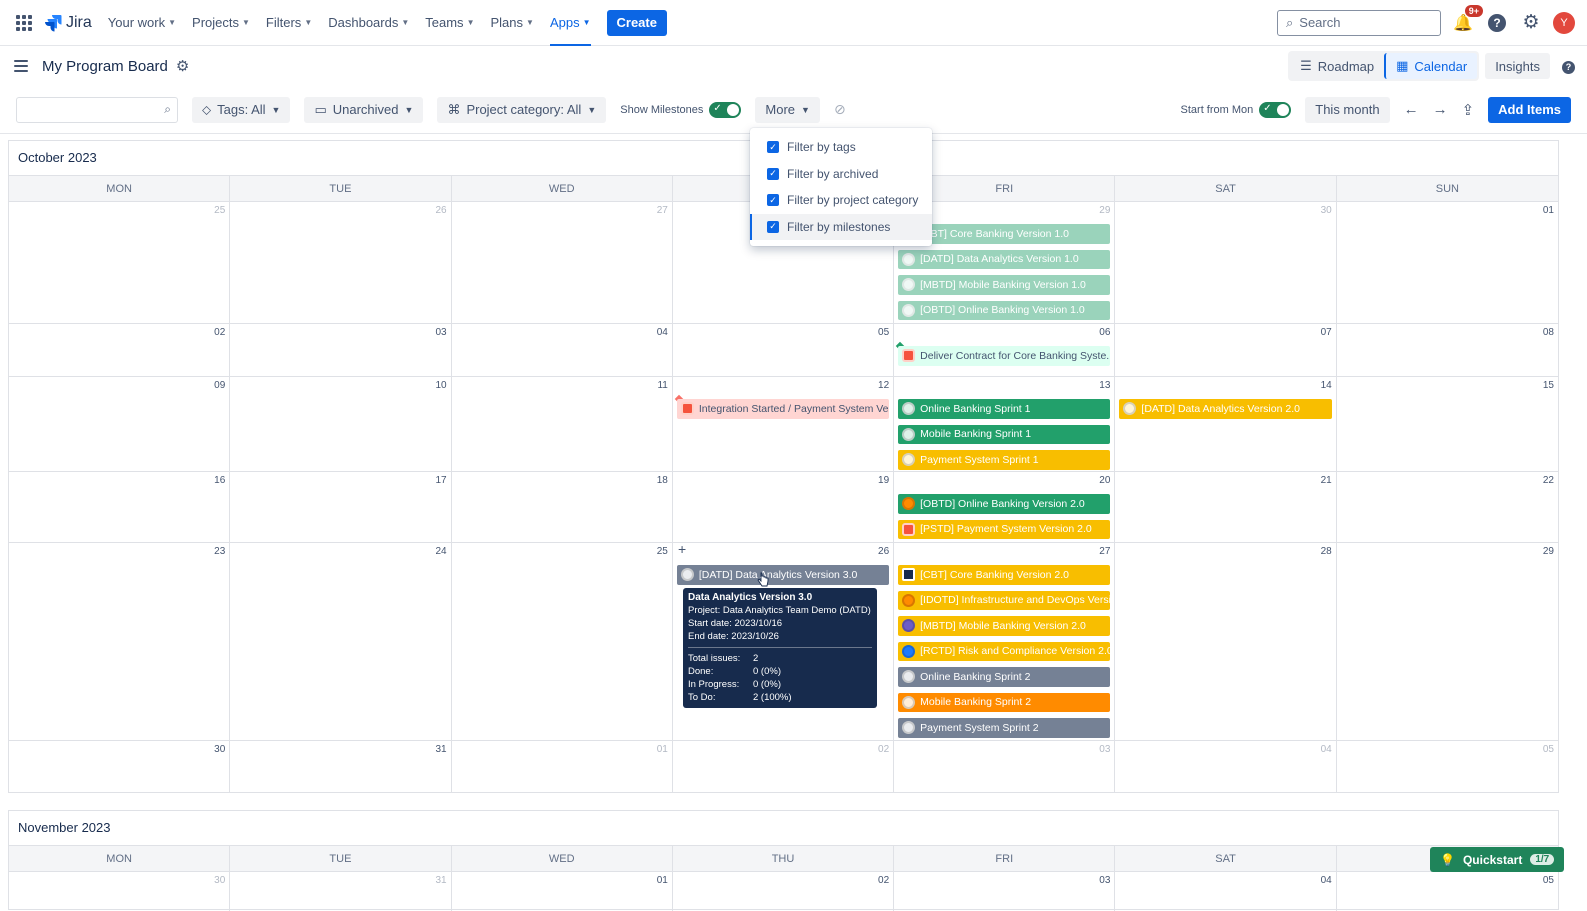 This screenshot has width=1587, height=911. I want to click on this-month-button: This month, so click(1347, 109).